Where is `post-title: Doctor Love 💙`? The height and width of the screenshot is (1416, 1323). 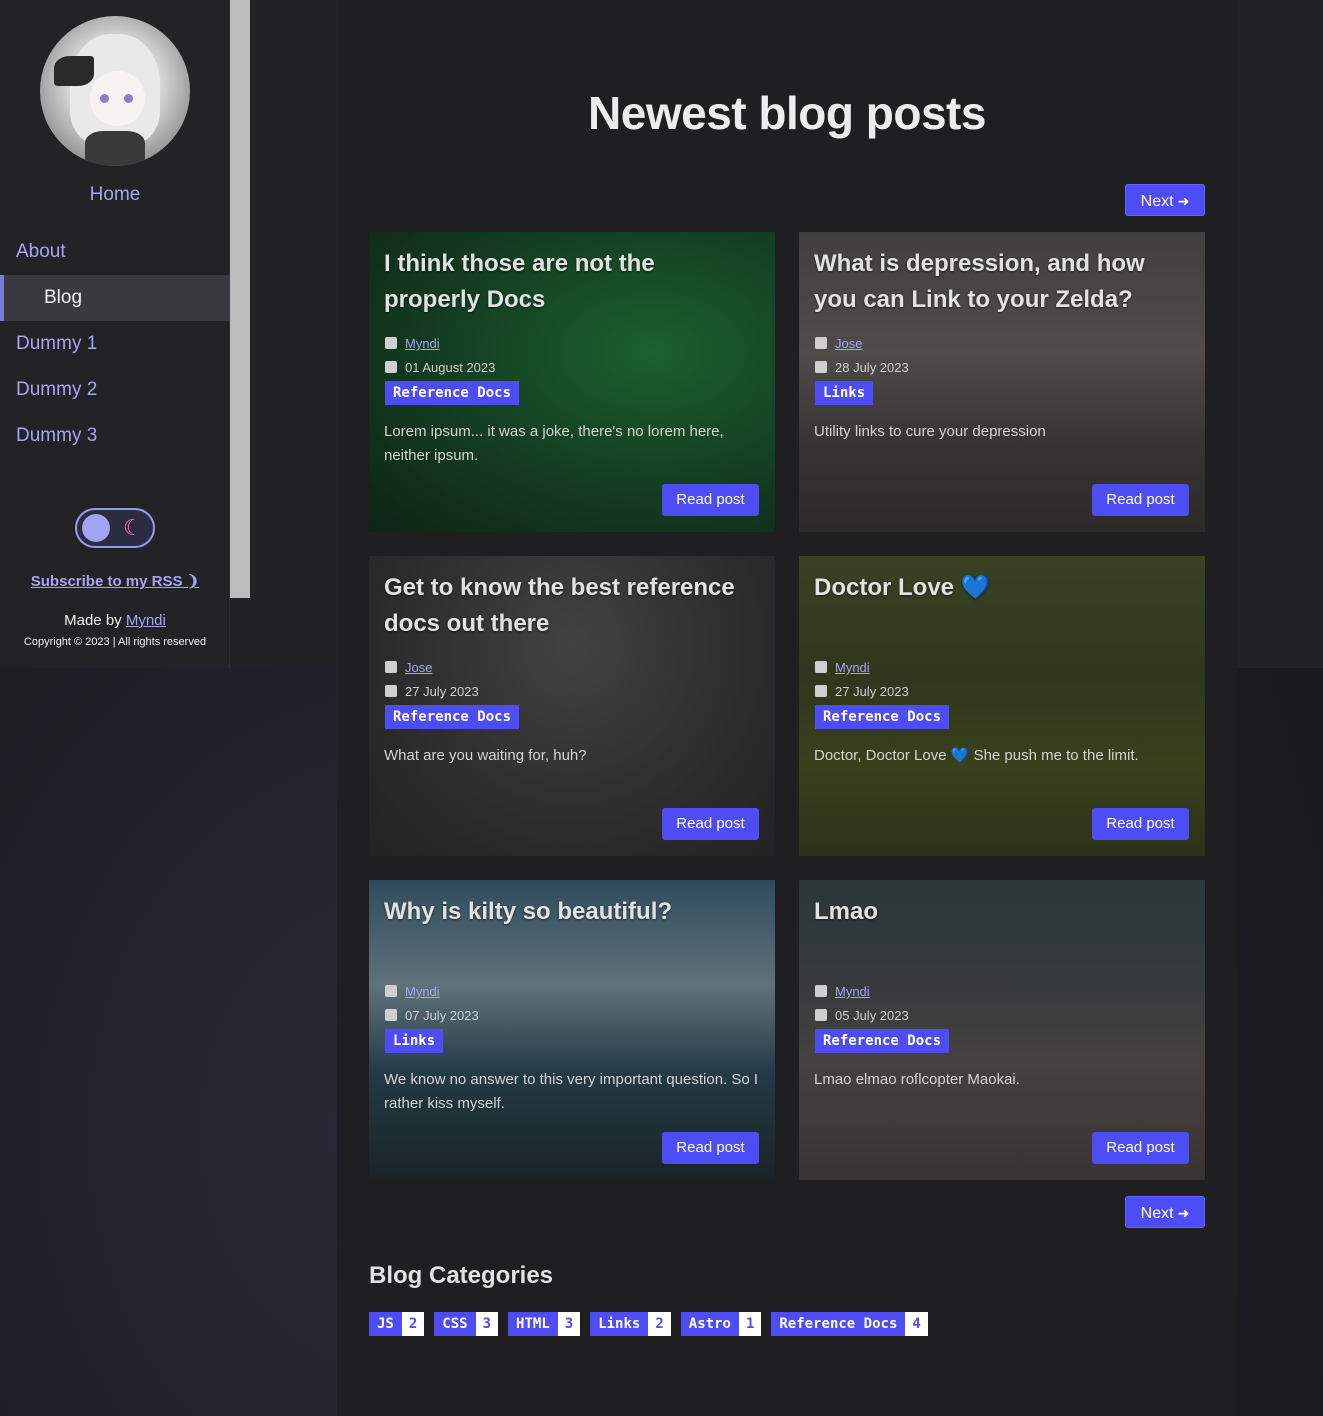 post-title: Doctor Love 💙 is located at coordinates (999, 588).